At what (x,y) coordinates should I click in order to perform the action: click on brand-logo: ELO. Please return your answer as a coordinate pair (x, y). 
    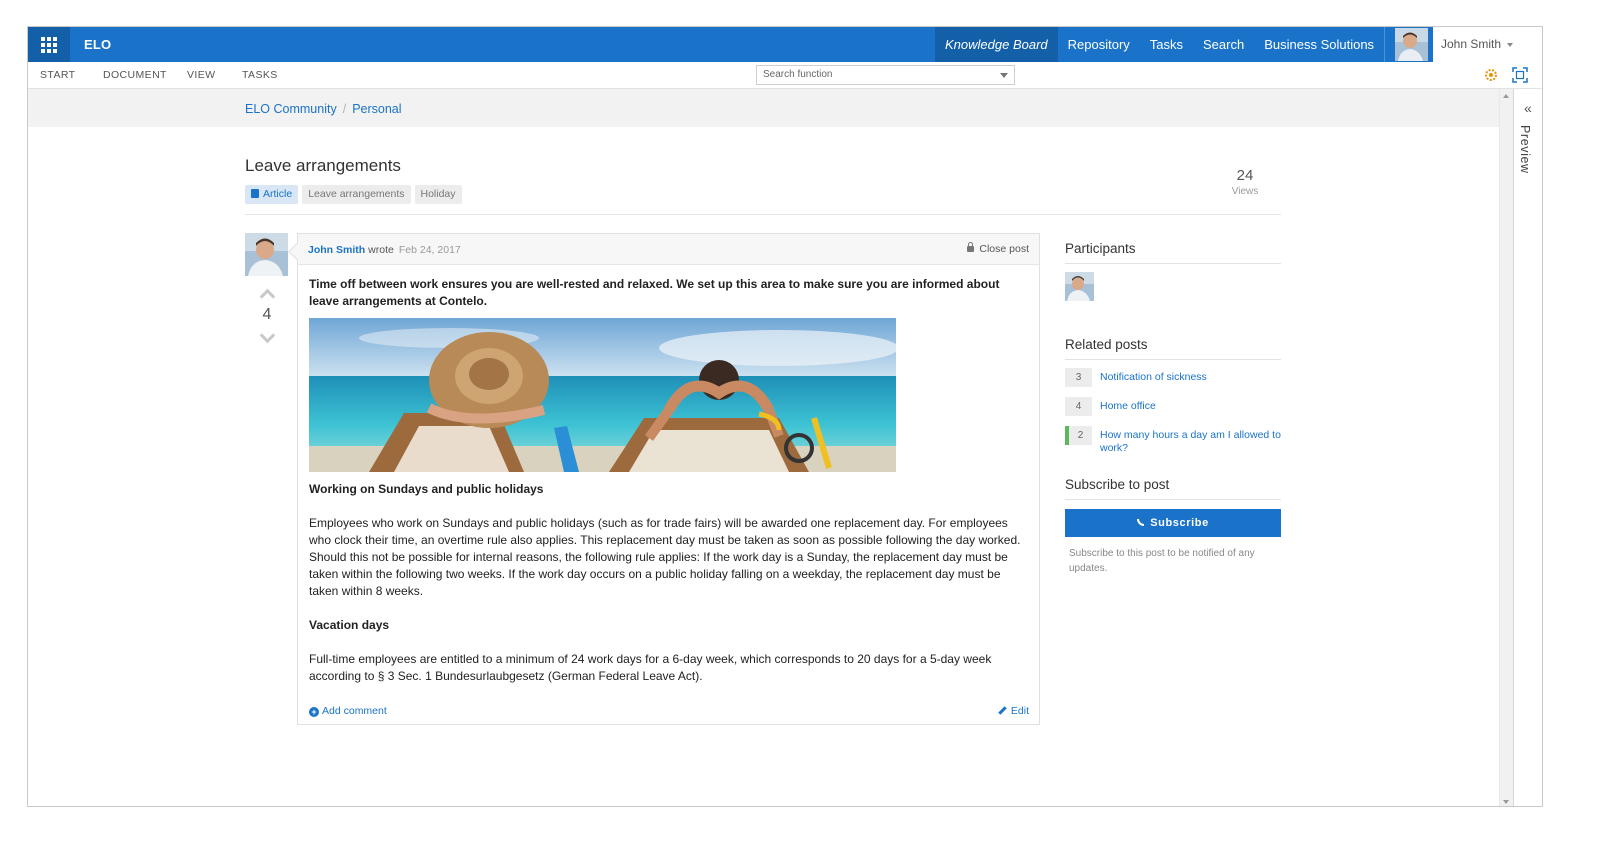
    Looking at the image, I should click on (98, 44).